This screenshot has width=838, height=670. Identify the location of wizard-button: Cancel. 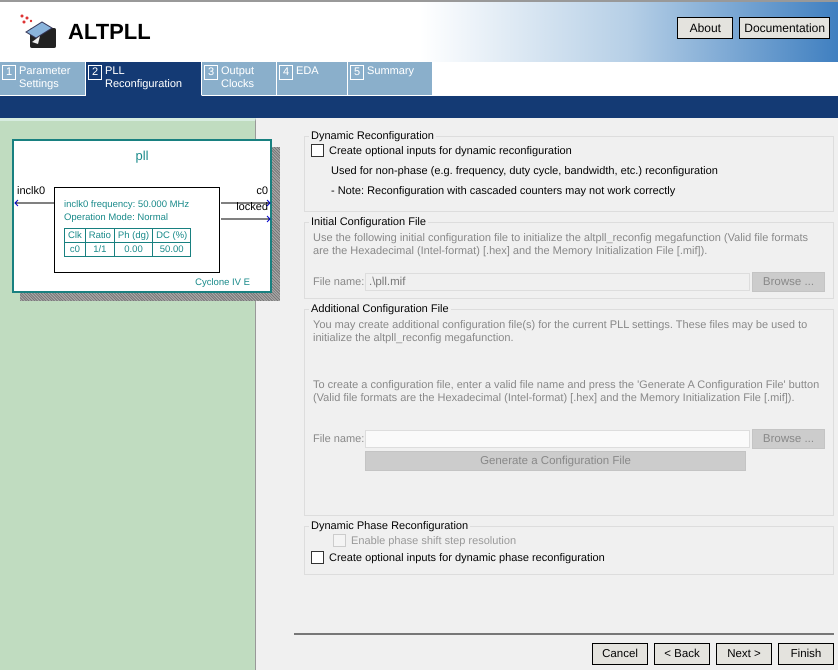
(620, 654).